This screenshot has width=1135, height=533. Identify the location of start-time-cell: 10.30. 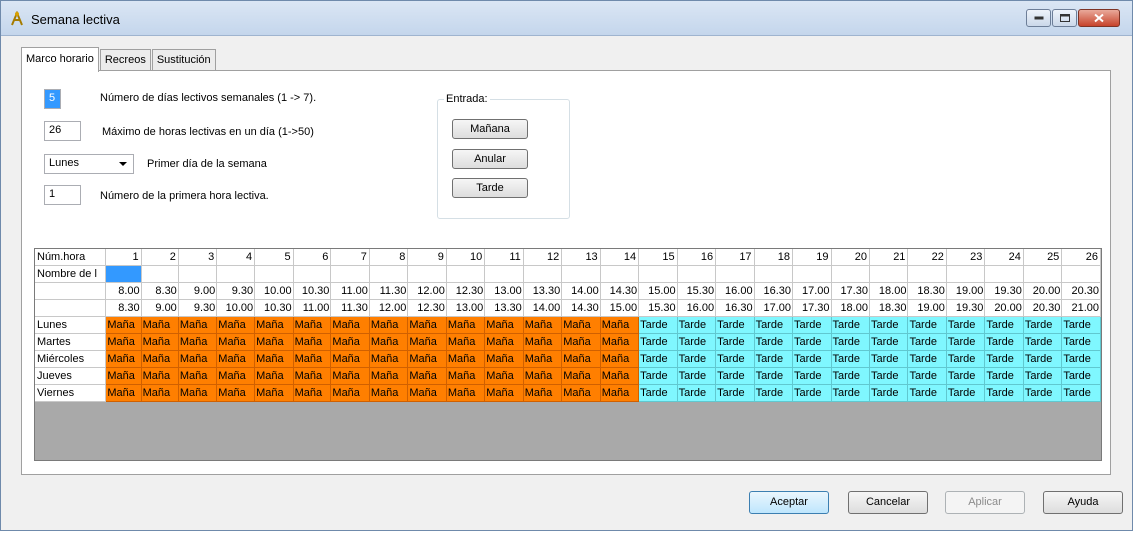
(312, 291).